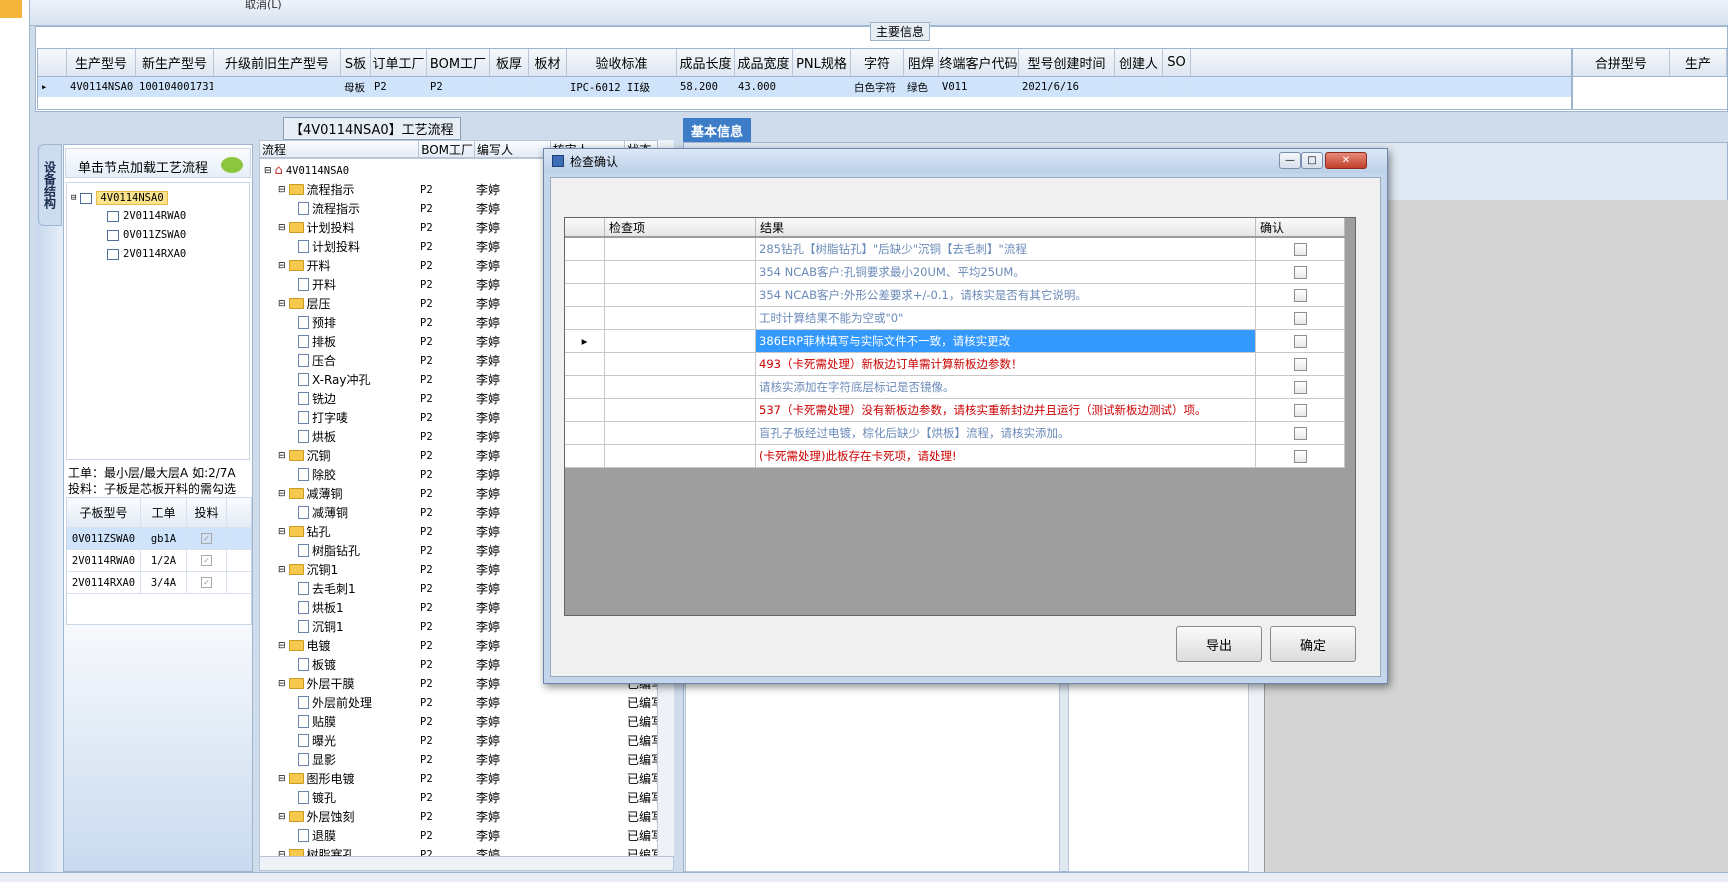 Image resolution: width=1728 pixels, height=882 pixels. I want to click on col-header: PNL规格, so click(822, 62).